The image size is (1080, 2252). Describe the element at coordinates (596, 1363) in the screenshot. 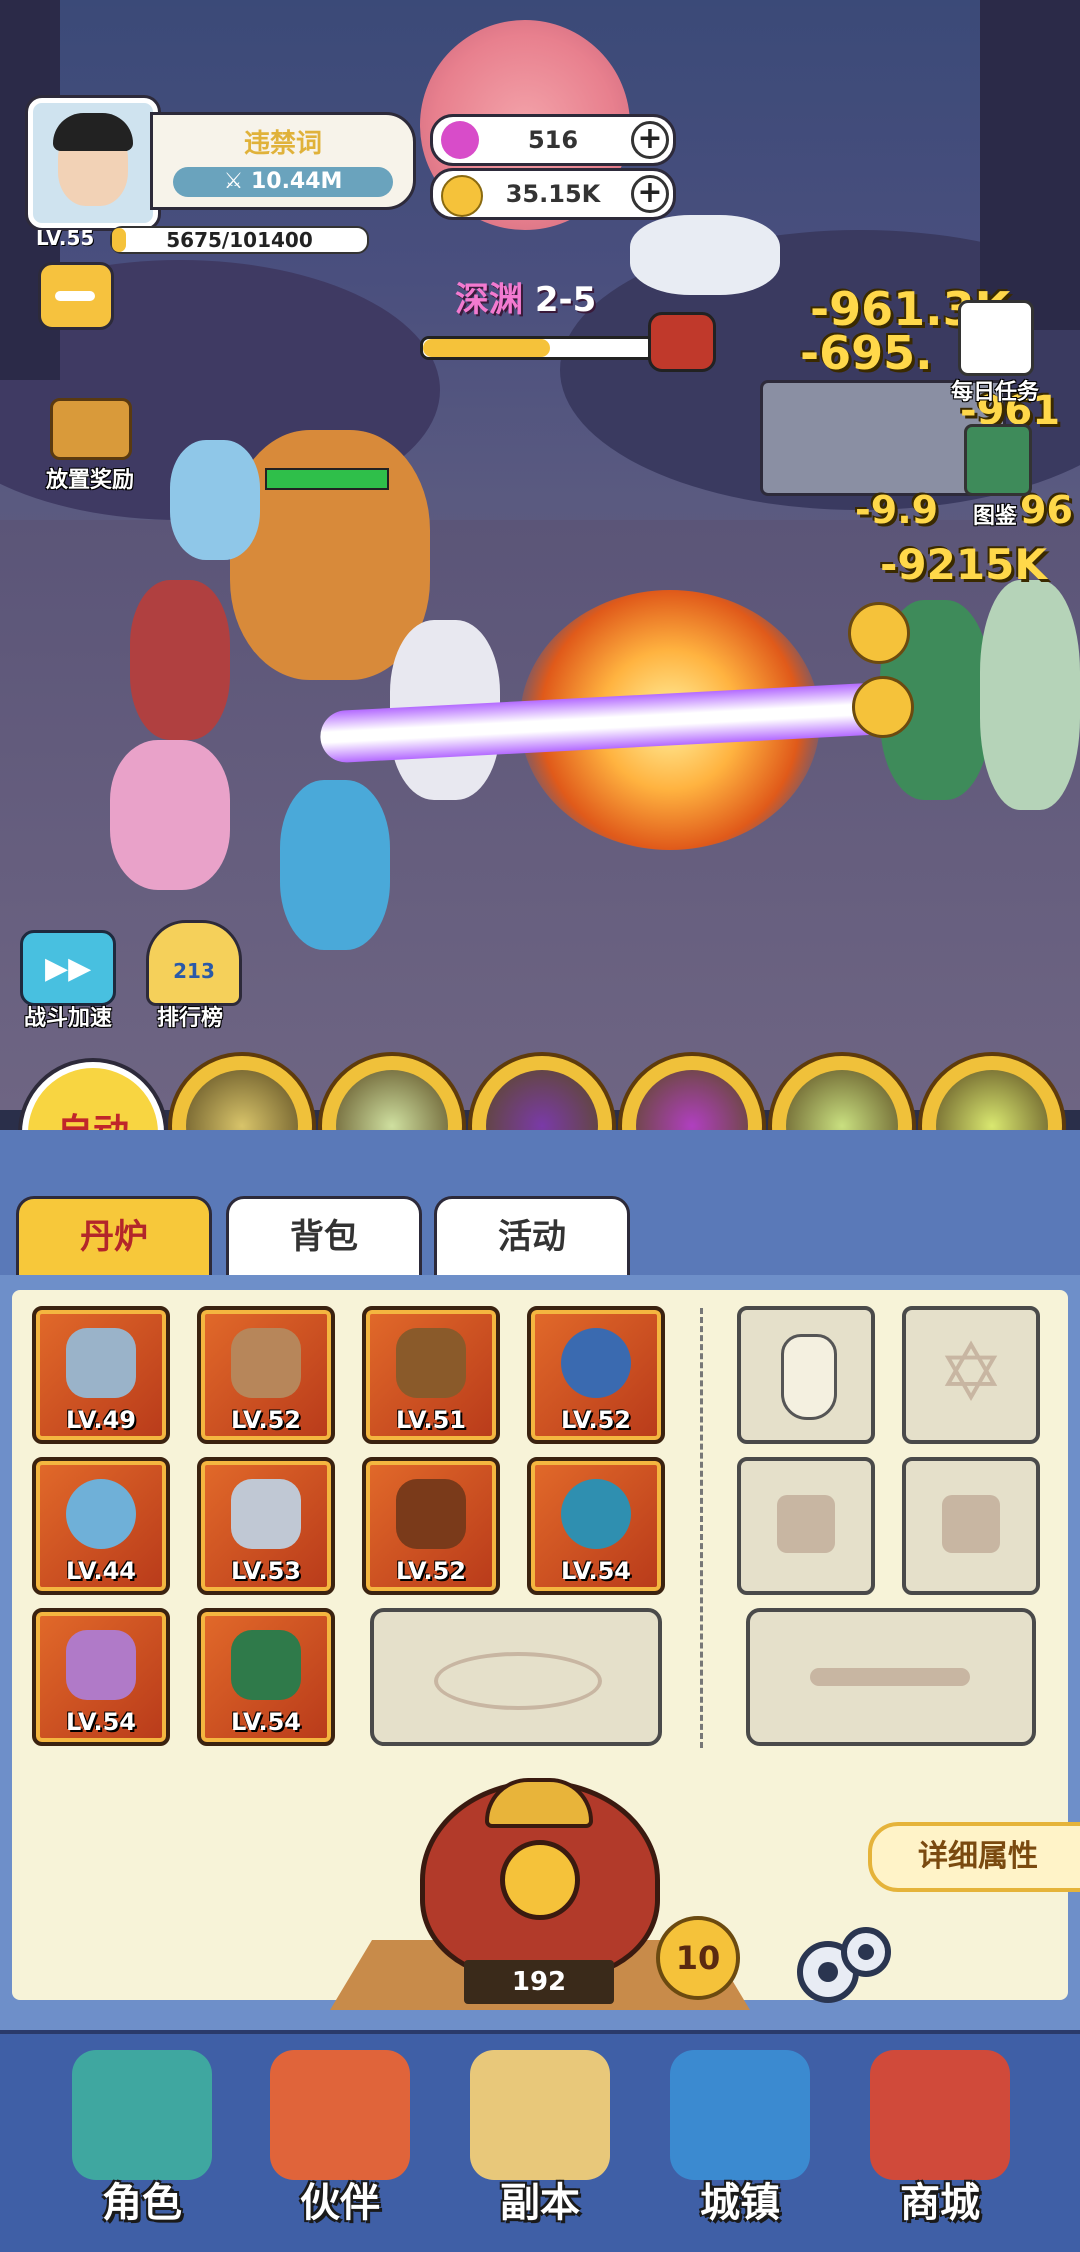

I see `dragon-orb-icon` at that location.